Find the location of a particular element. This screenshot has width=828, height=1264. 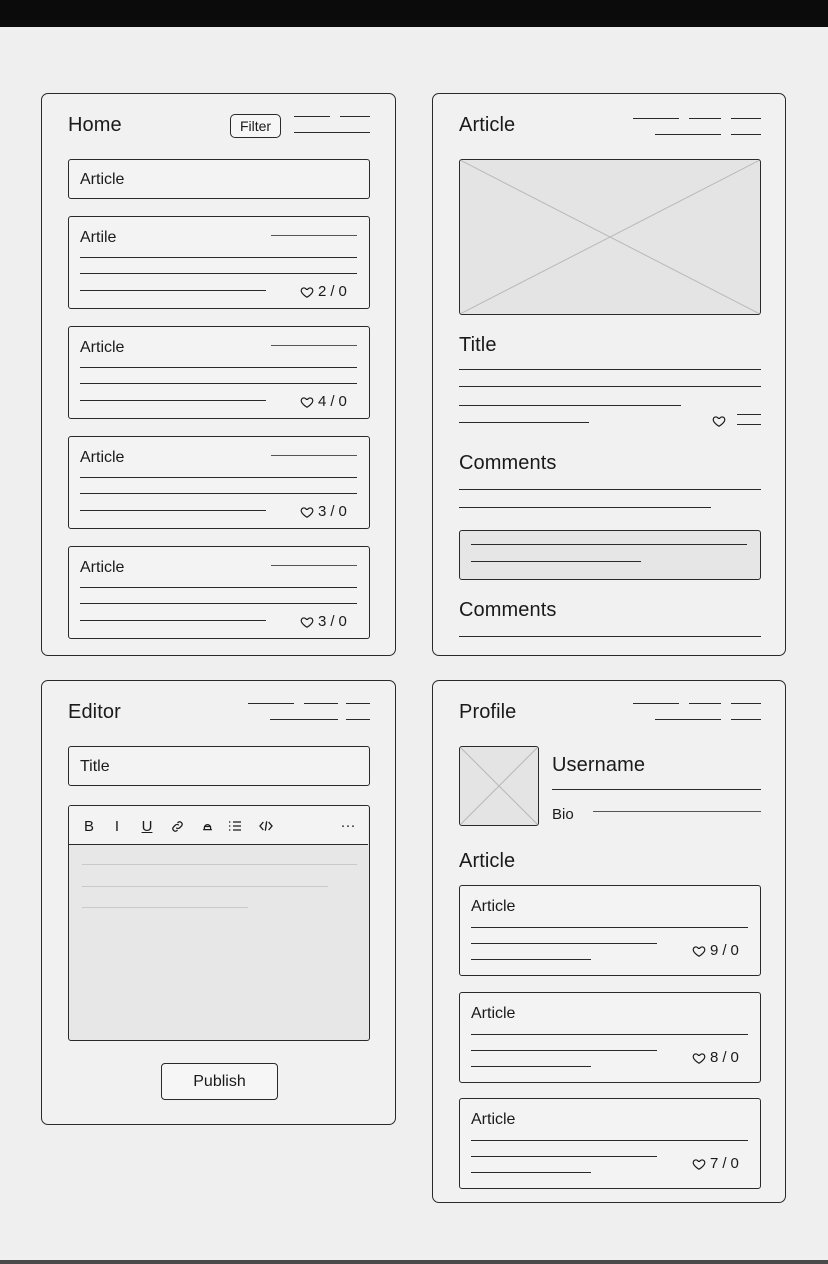

likes-count: 8 is located at coordinates (714, 1057).